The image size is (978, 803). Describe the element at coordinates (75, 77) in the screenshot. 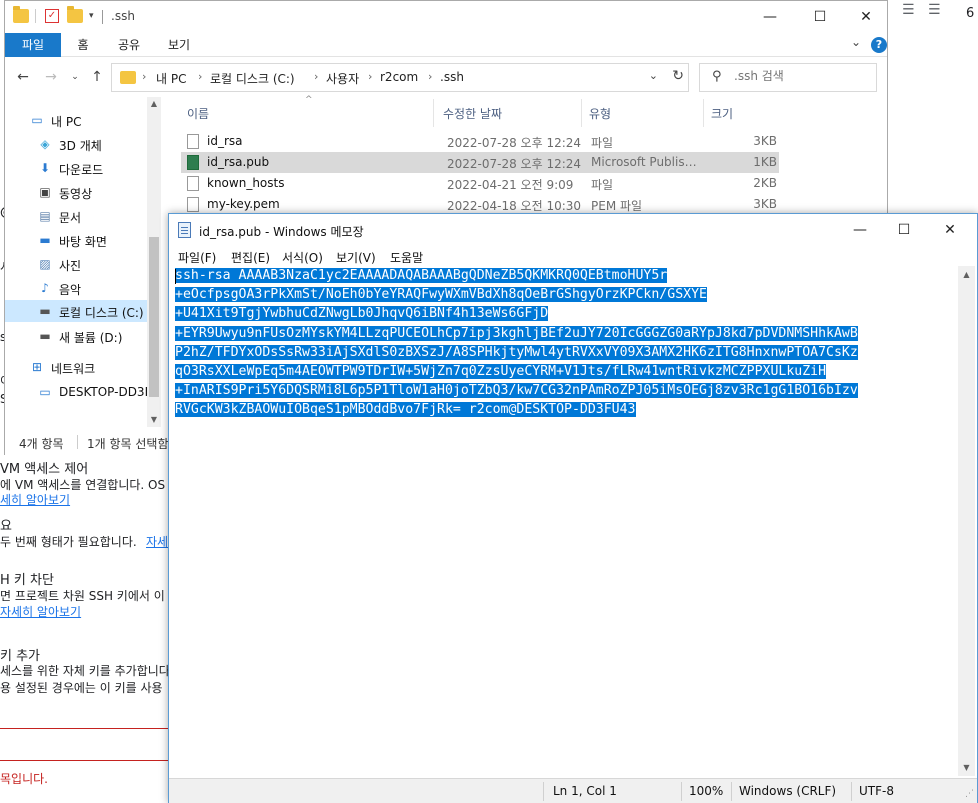

I see `recent-locations-icon: ⌄` at that location.